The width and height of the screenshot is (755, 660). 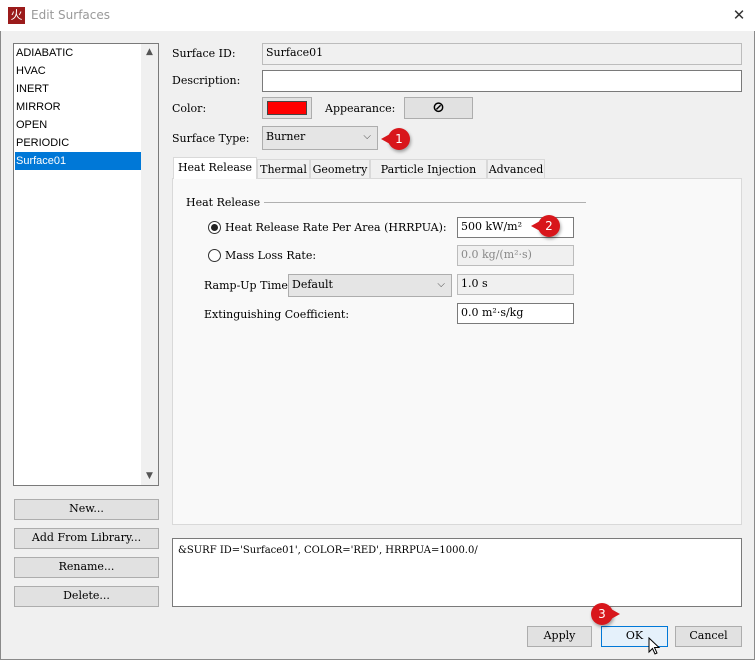 What do you see at coordinates (559, 636) in the screenshot?
I see `apply-button: Apply` at bounding box center [559, 636].